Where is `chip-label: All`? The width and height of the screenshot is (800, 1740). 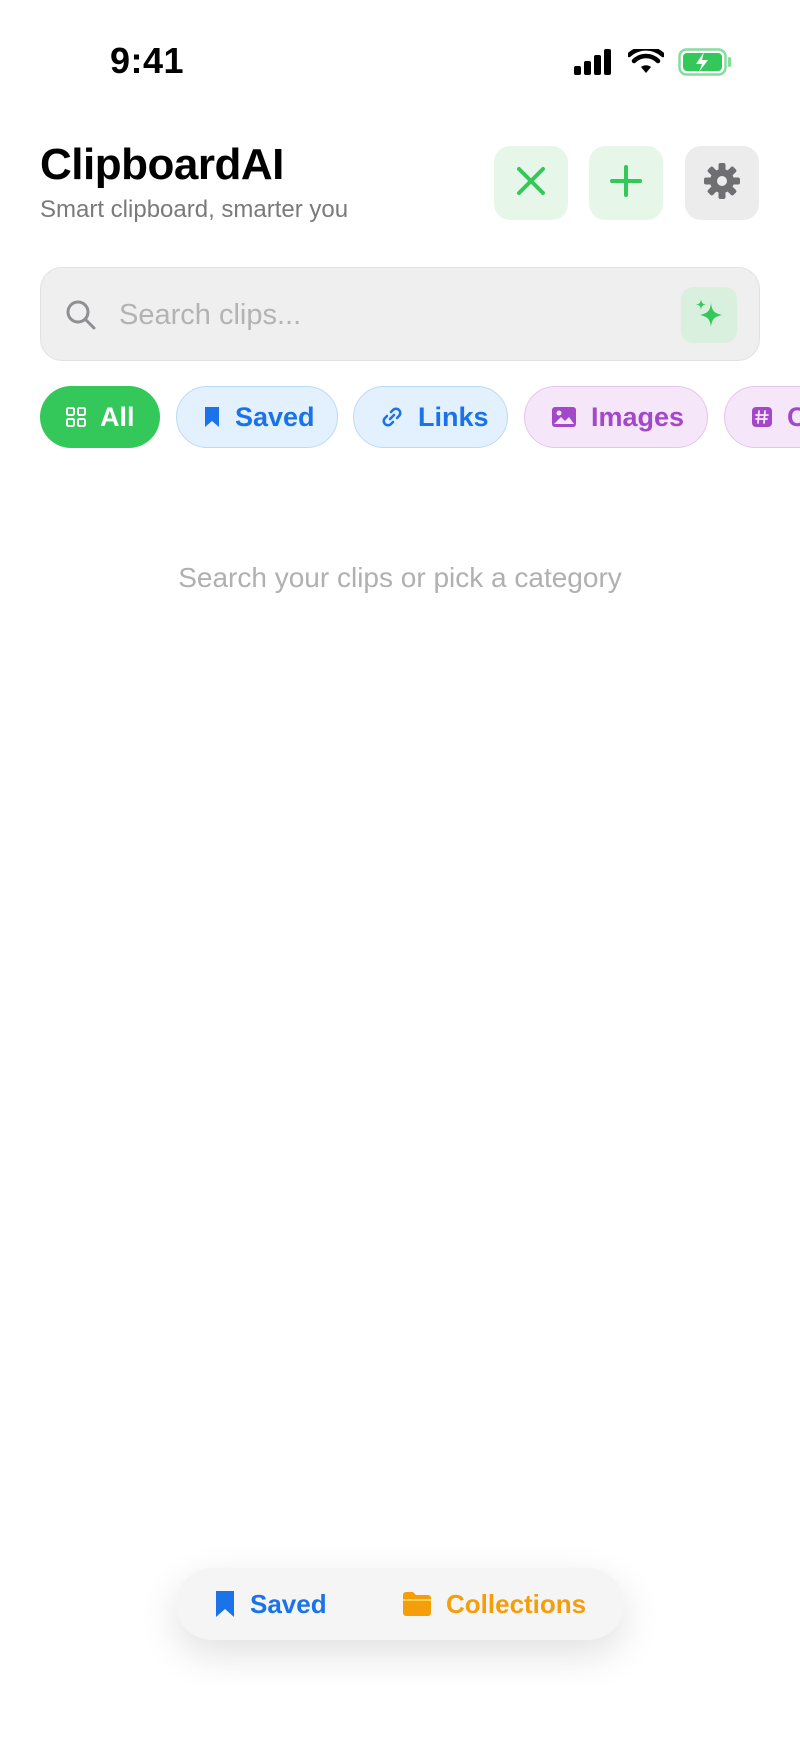
chip-label: All is located at coordinates (117, 416).